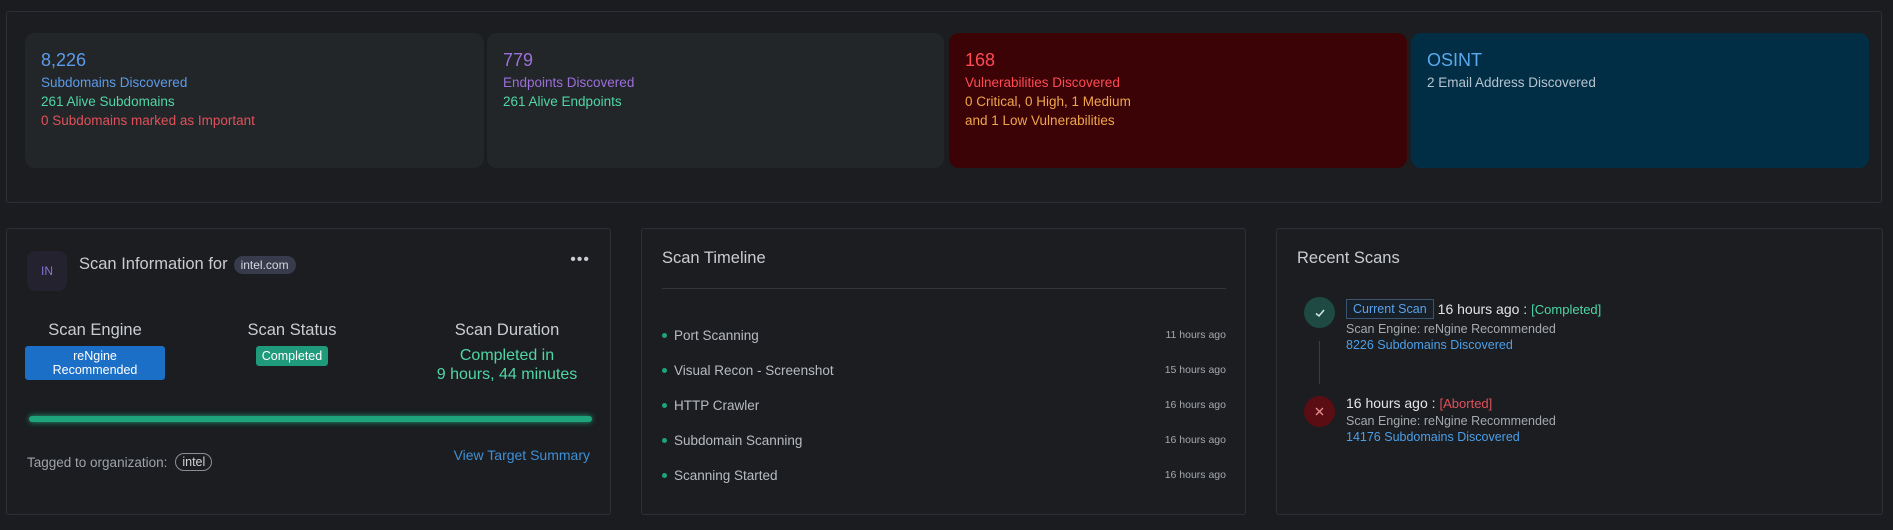 The width and height of the screenshot is (1893, 530). What do you see at coordinates (738, 440) in the screenshot?
I see `timeline-label: Subdomain Scanning` at bounding box center [738, 440].